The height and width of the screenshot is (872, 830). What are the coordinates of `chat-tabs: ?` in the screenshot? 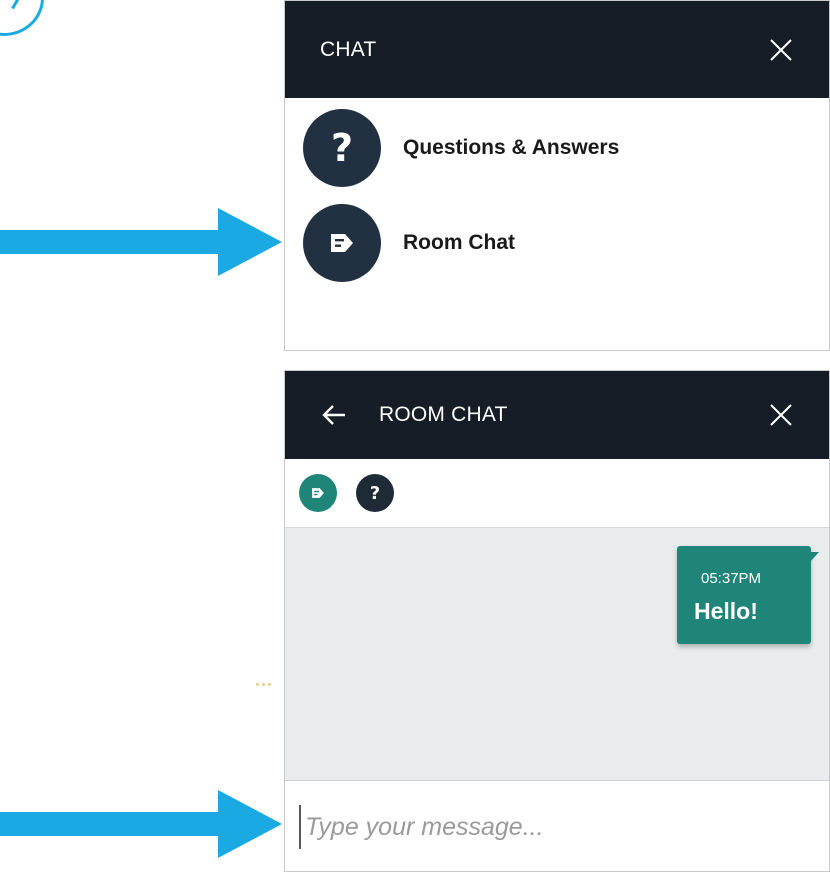 It's located at (557, 493).